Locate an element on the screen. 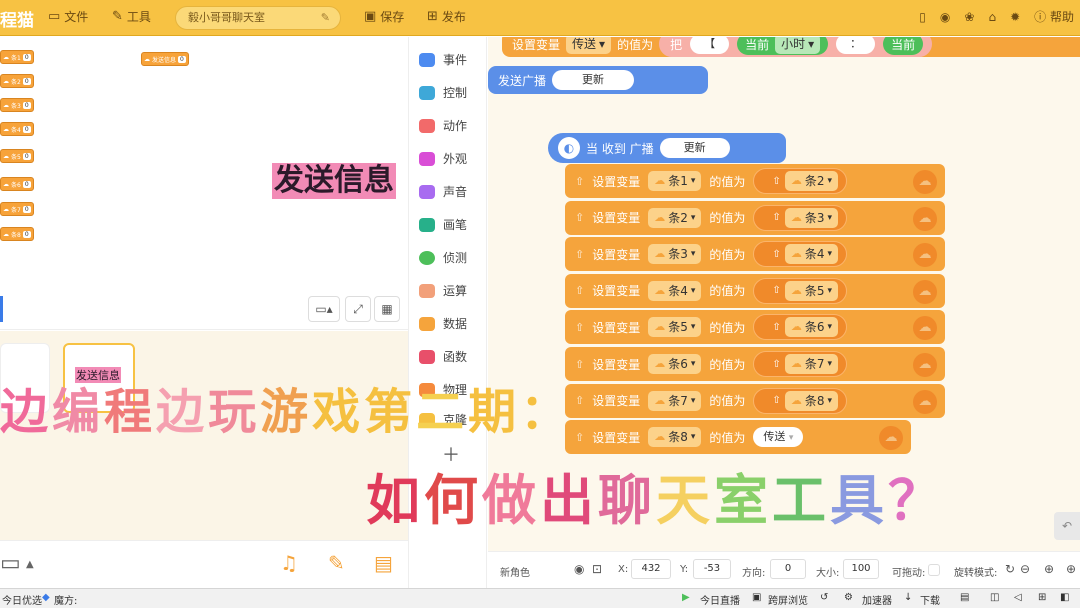 The height and width of the screenshot is (608, 1080). accelerator: 加速器 is located at coordinates (877, 599).